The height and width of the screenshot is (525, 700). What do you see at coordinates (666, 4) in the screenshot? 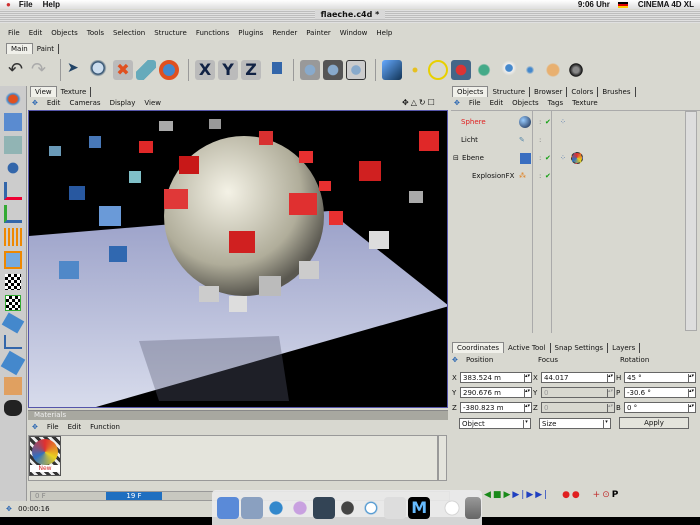
I see `app-name: CINEMA 4D XL` at bounding box center [666, 4].